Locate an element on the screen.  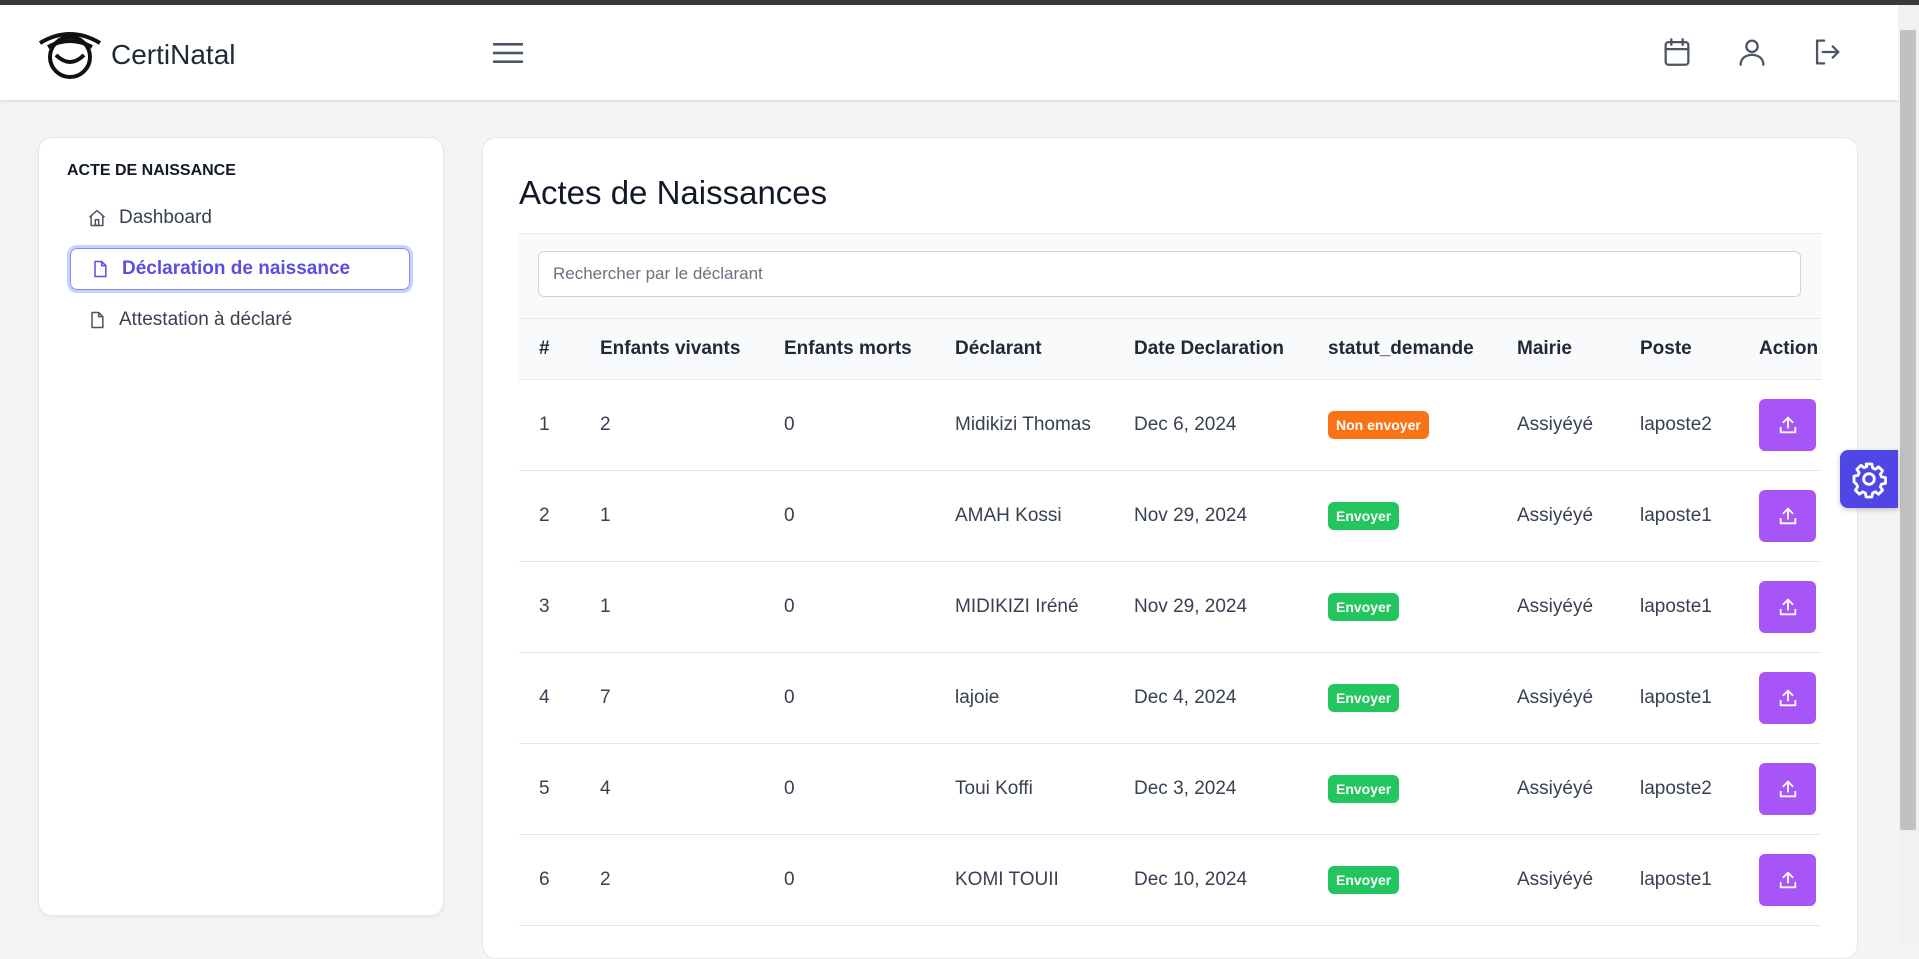
cell-date: Dec 4, 2024 is located at coordinates (1185, 697).